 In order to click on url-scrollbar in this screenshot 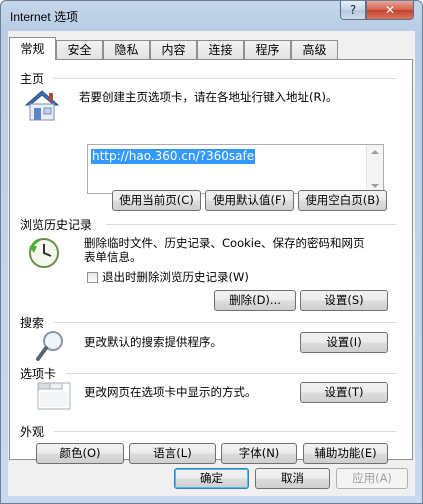, I will do `click(374, 169)`.